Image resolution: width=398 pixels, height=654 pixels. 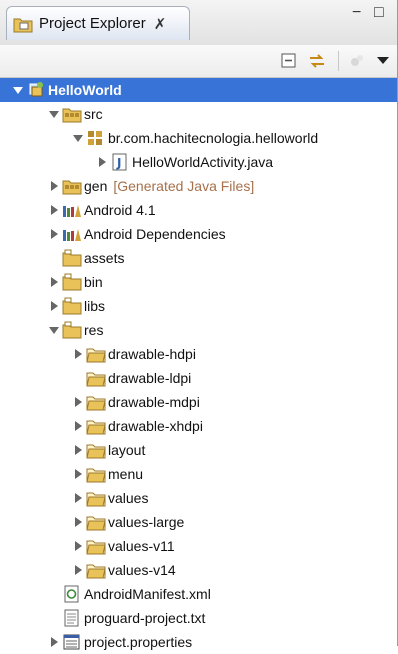 I want to click on view-title: Project Explorer, so click(x=92, y=23).